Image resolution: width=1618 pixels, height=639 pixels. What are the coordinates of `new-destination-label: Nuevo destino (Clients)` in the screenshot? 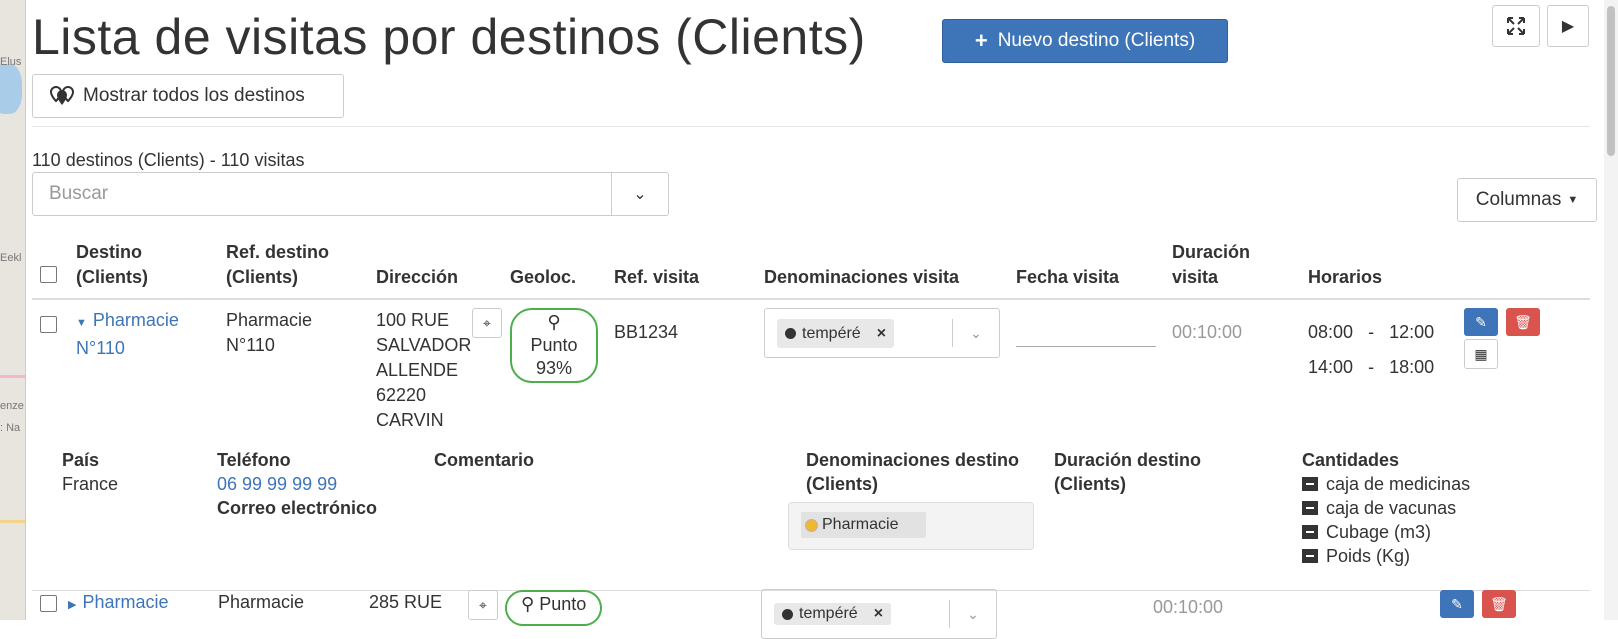 It's located at (1096, 40).